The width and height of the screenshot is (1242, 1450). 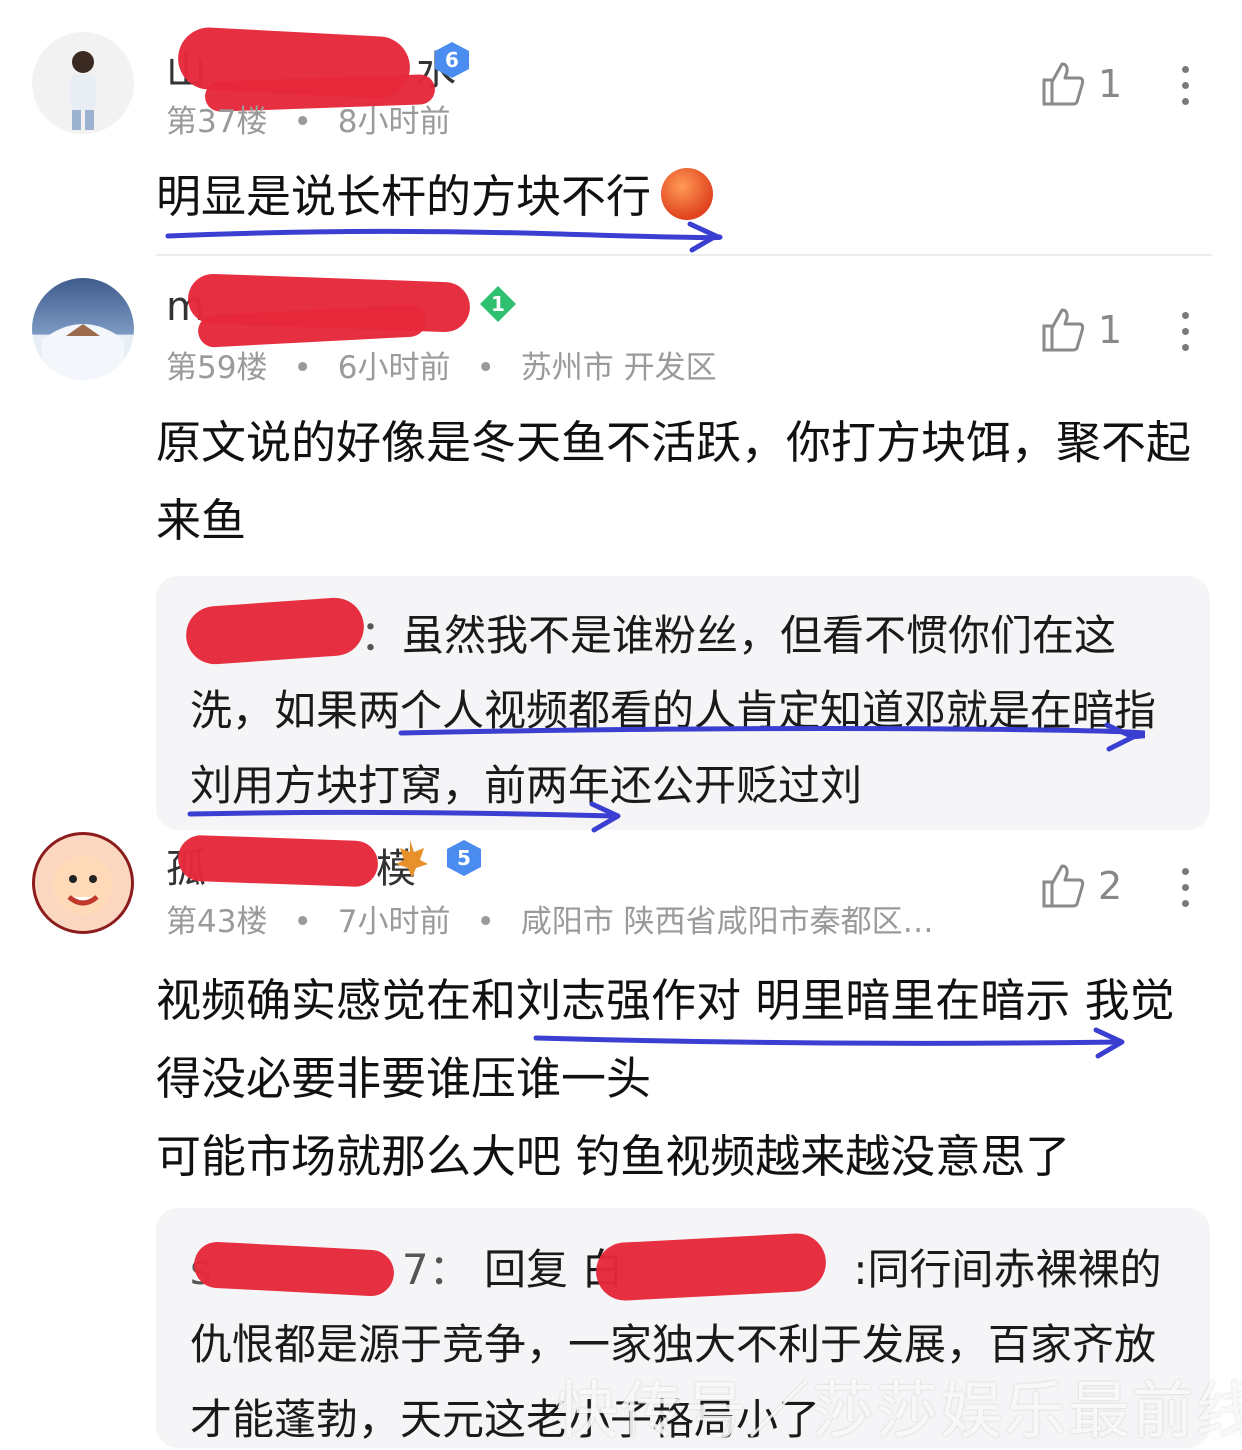 What do you see at coordinates (394, 368) in the screenshot?
I see `post-time: 6小时前` at bounding box center [394, 368].